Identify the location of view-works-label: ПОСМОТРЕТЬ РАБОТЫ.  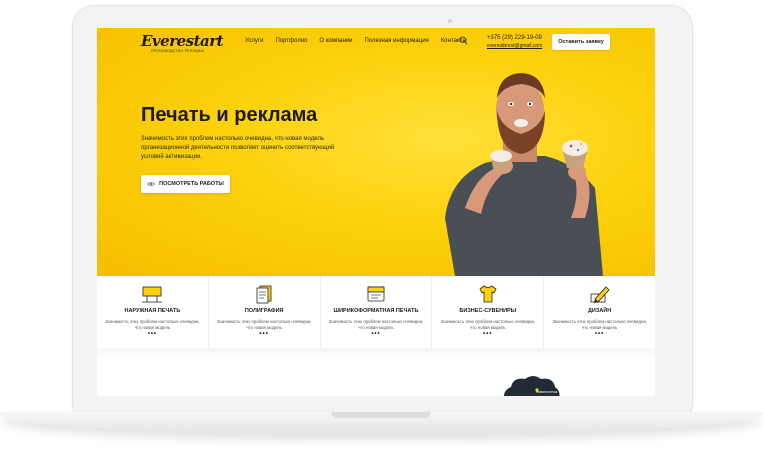
(191, 184).